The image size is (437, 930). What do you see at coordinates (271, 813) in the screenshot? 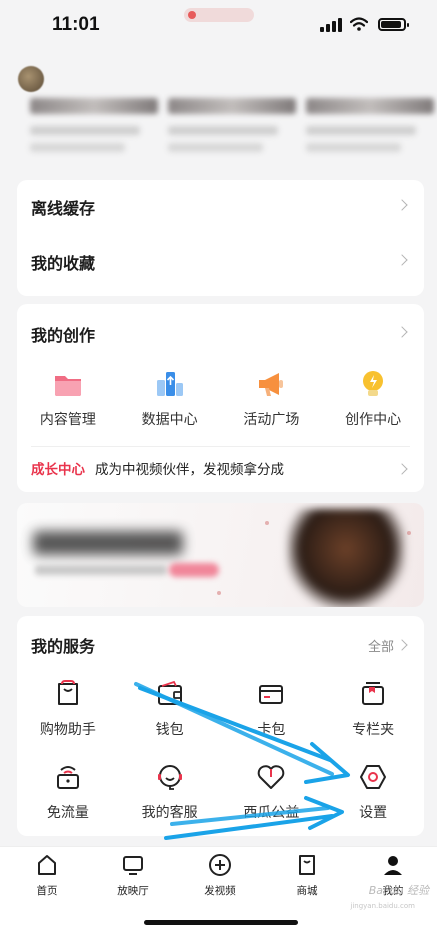
I see `charity-label: 西瓜公益` at bounding box center [271, 813].